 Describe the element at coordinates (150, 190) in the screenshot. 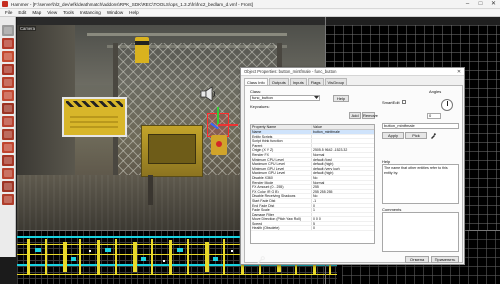

I see `support-pole` at that location.